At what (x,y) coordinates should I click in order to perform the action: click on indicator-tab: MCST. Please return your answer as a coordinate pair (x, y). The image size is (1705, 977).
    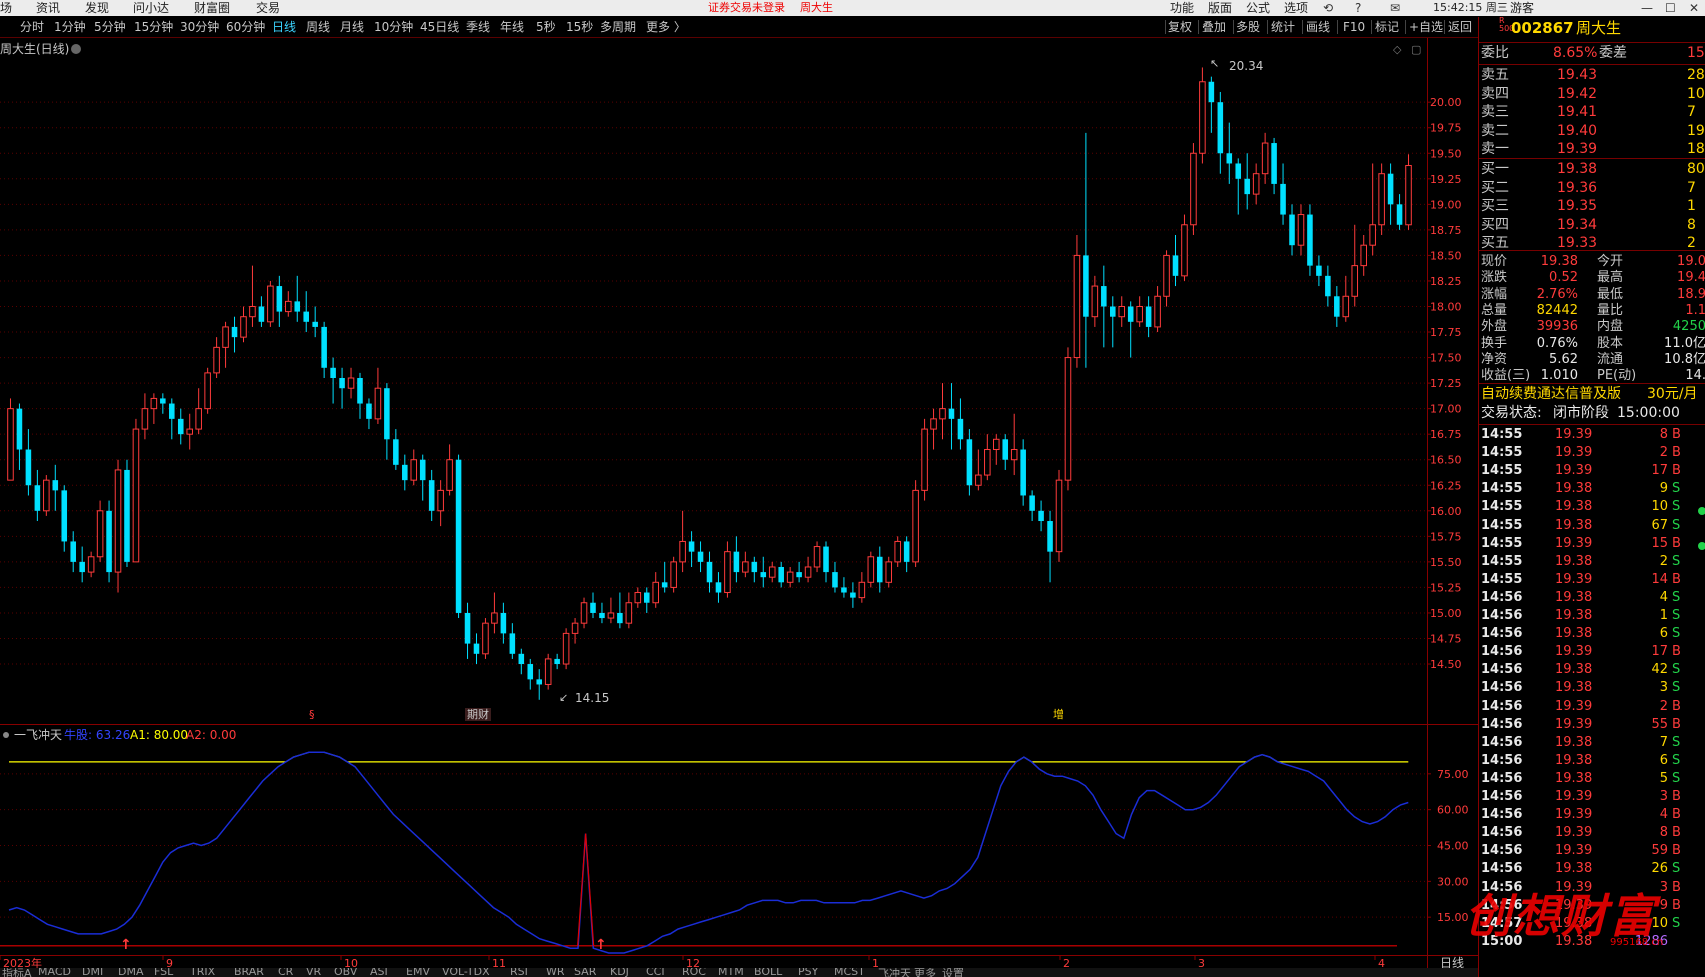
    Looking at the image, I should click on (849, 972).